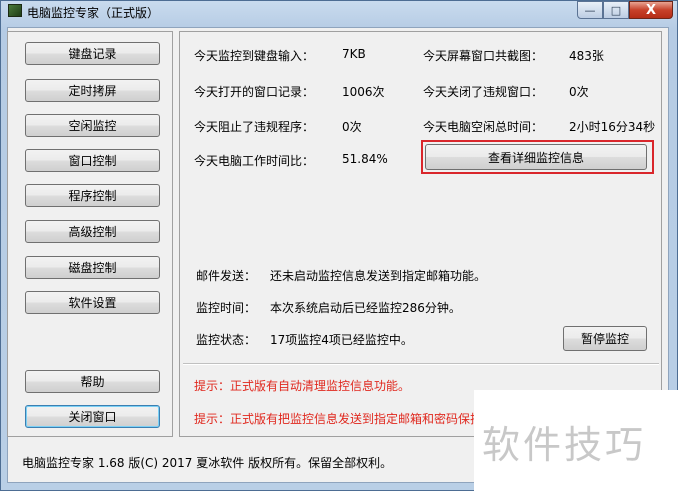 The width and height of the screenshot is (678, 491). Describe the element at coordinates (564, 445) in the screenshot. I see `watermark-text: 软件技巧` at that location.